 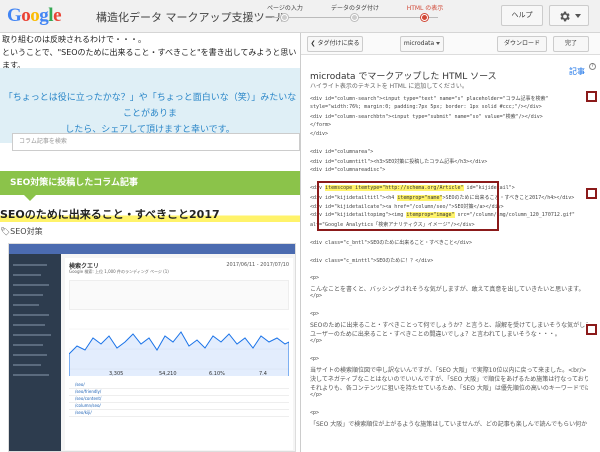 I want to click on intro-line: 取り組むのは反映されるわけで・・・。, so click(x=74, y=39).